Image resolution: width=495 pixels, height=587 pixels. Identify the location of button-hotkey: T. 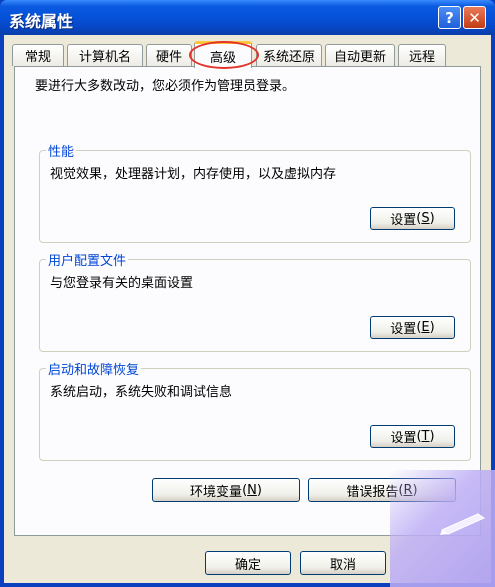
(425, 436).